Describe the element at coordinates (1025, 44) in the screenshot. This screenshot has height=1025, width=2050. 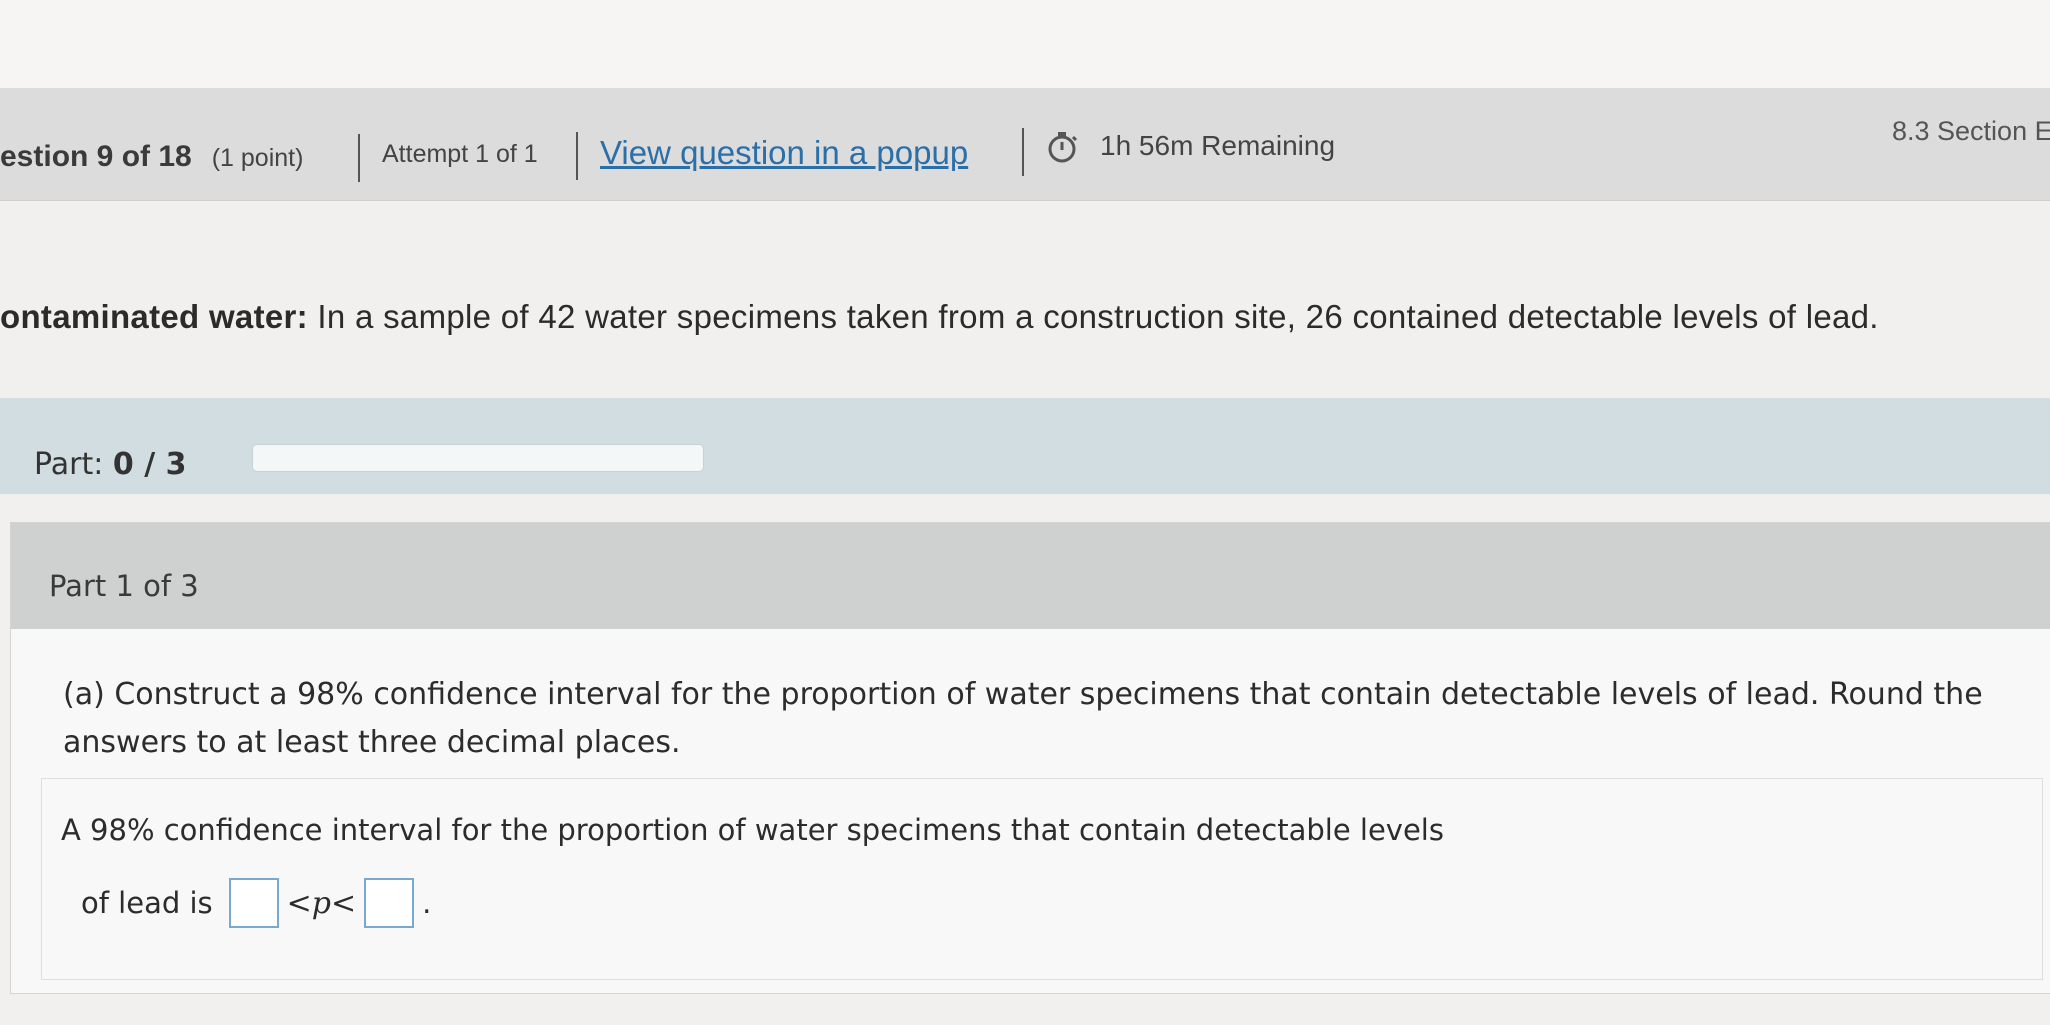
I see `top-strip` at that location.